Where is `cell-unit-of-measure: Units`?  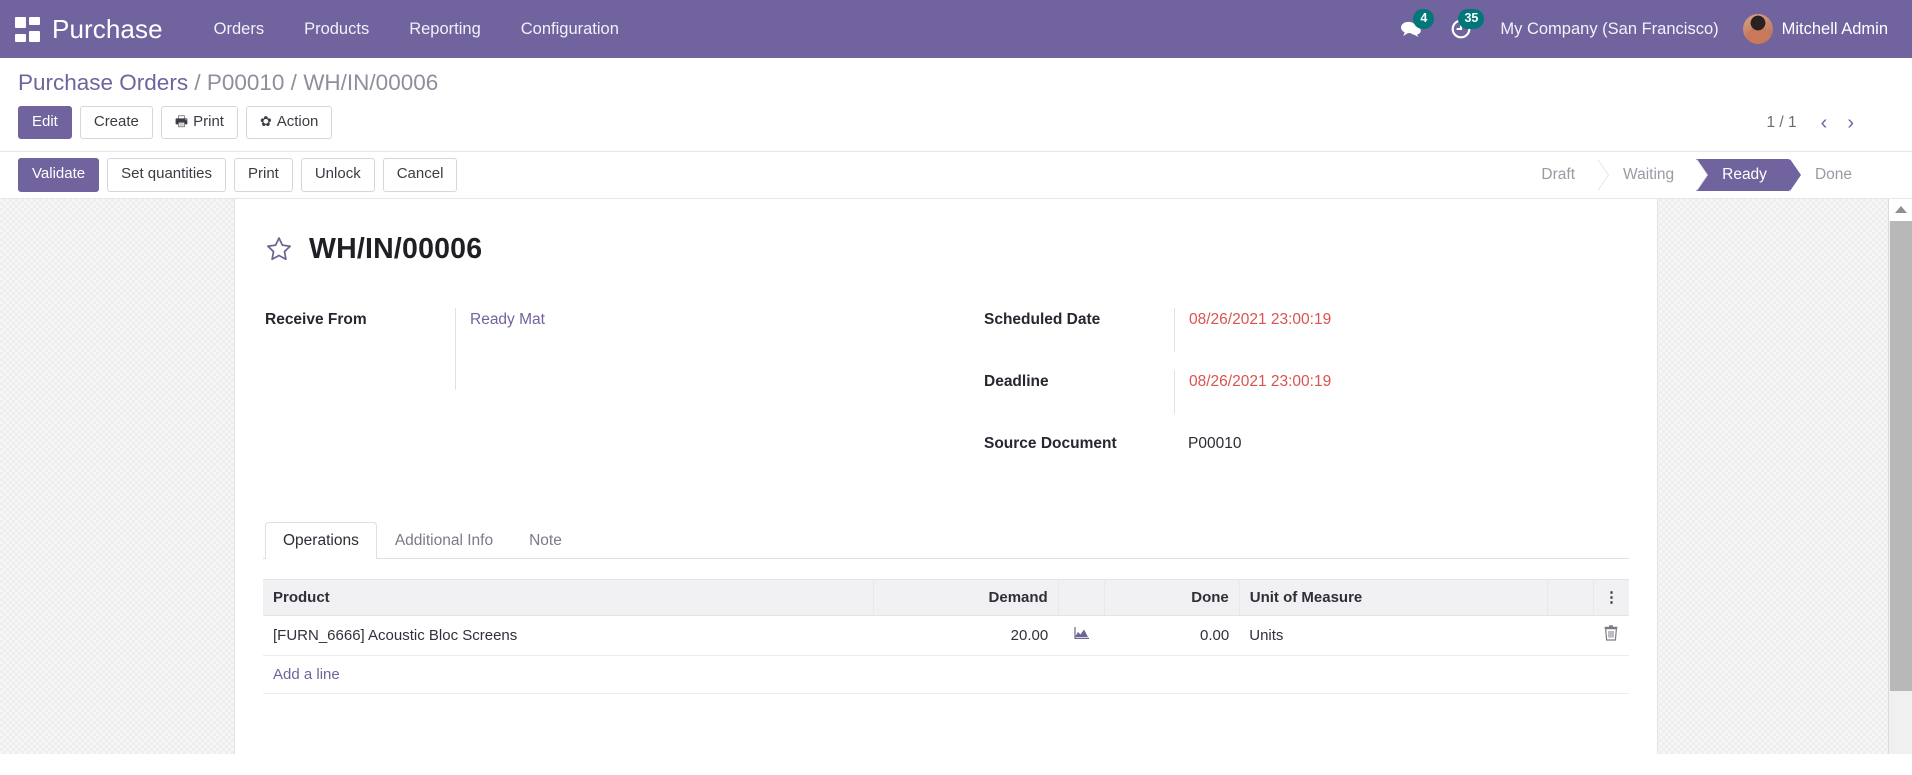
cell-unit-of-measure: Units is located at coordinates (1393, 635).